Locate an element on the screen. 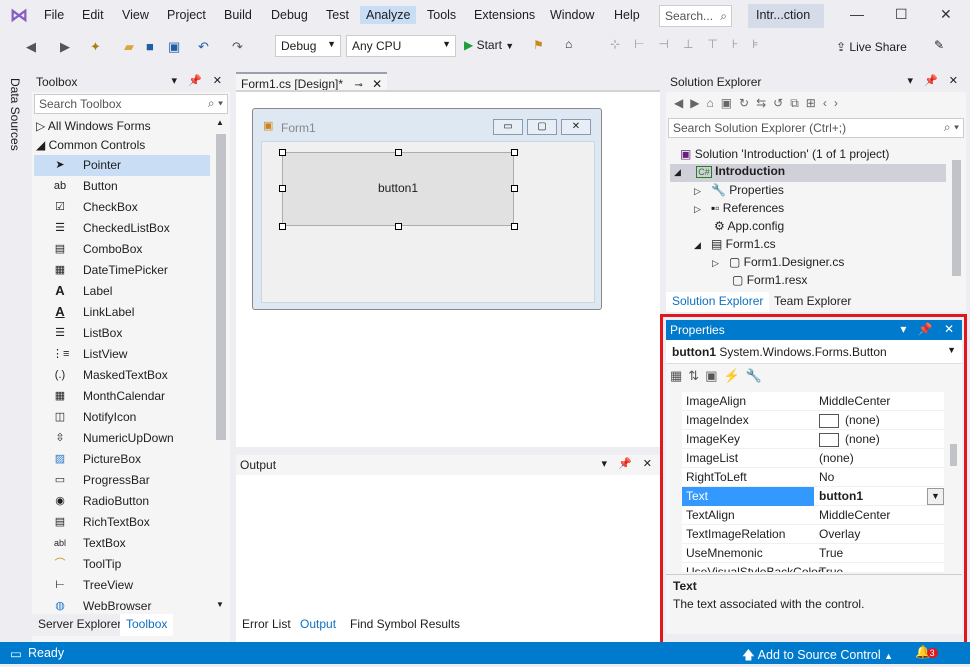 The height and width of the screenshot is (667, 970). tab-solution-explorer: Solution Explorer is located at coordinates (718, 302).